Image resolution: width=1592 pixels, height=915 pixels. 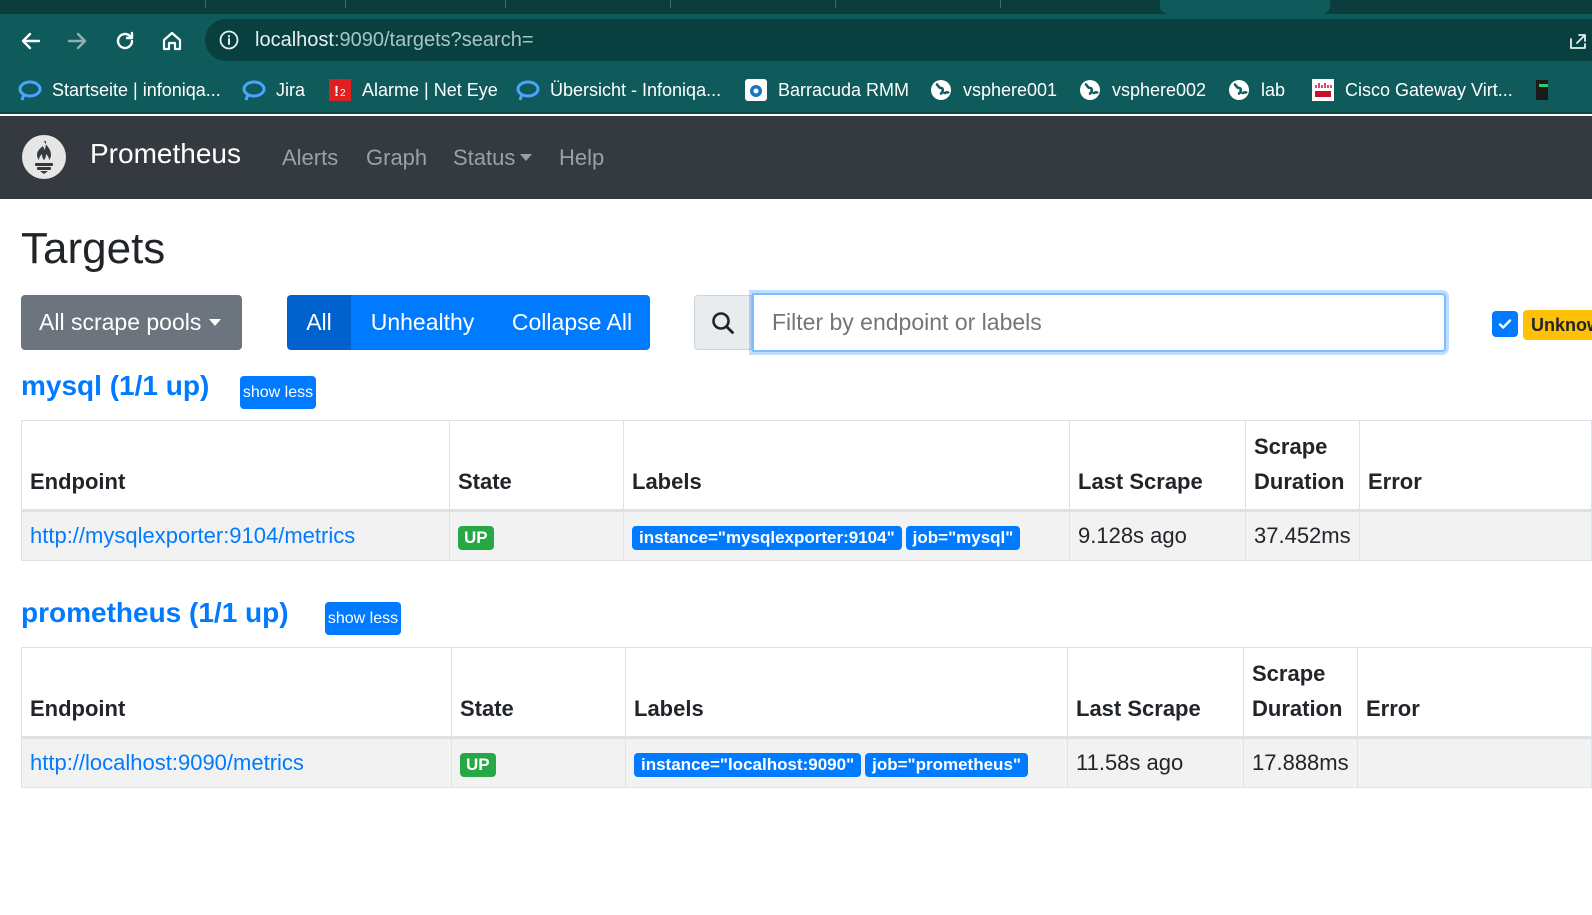 What do you see at coordinates (1323, 90) in the screenshot?
I see `cisco-icon` at bounding box center [1323, 90].